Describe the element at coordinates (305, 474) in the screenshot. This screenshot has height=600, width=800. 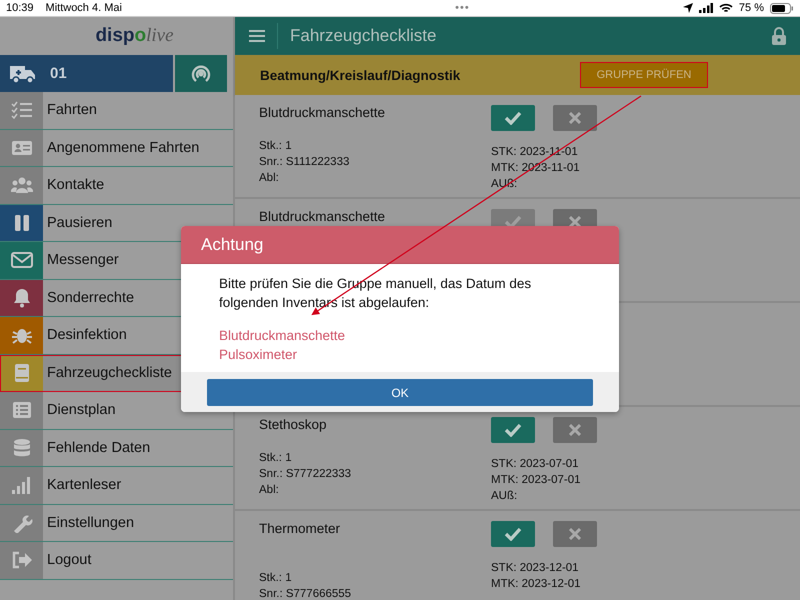
I see `item-detail: Snr.: S777222333` at that location.